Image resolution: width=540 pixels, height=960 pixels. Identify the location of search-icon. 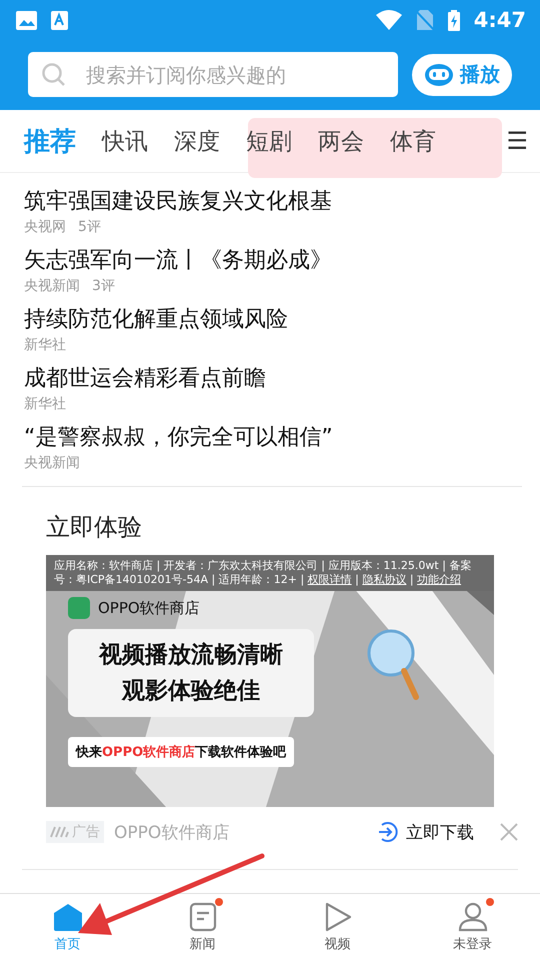
(54, 74).